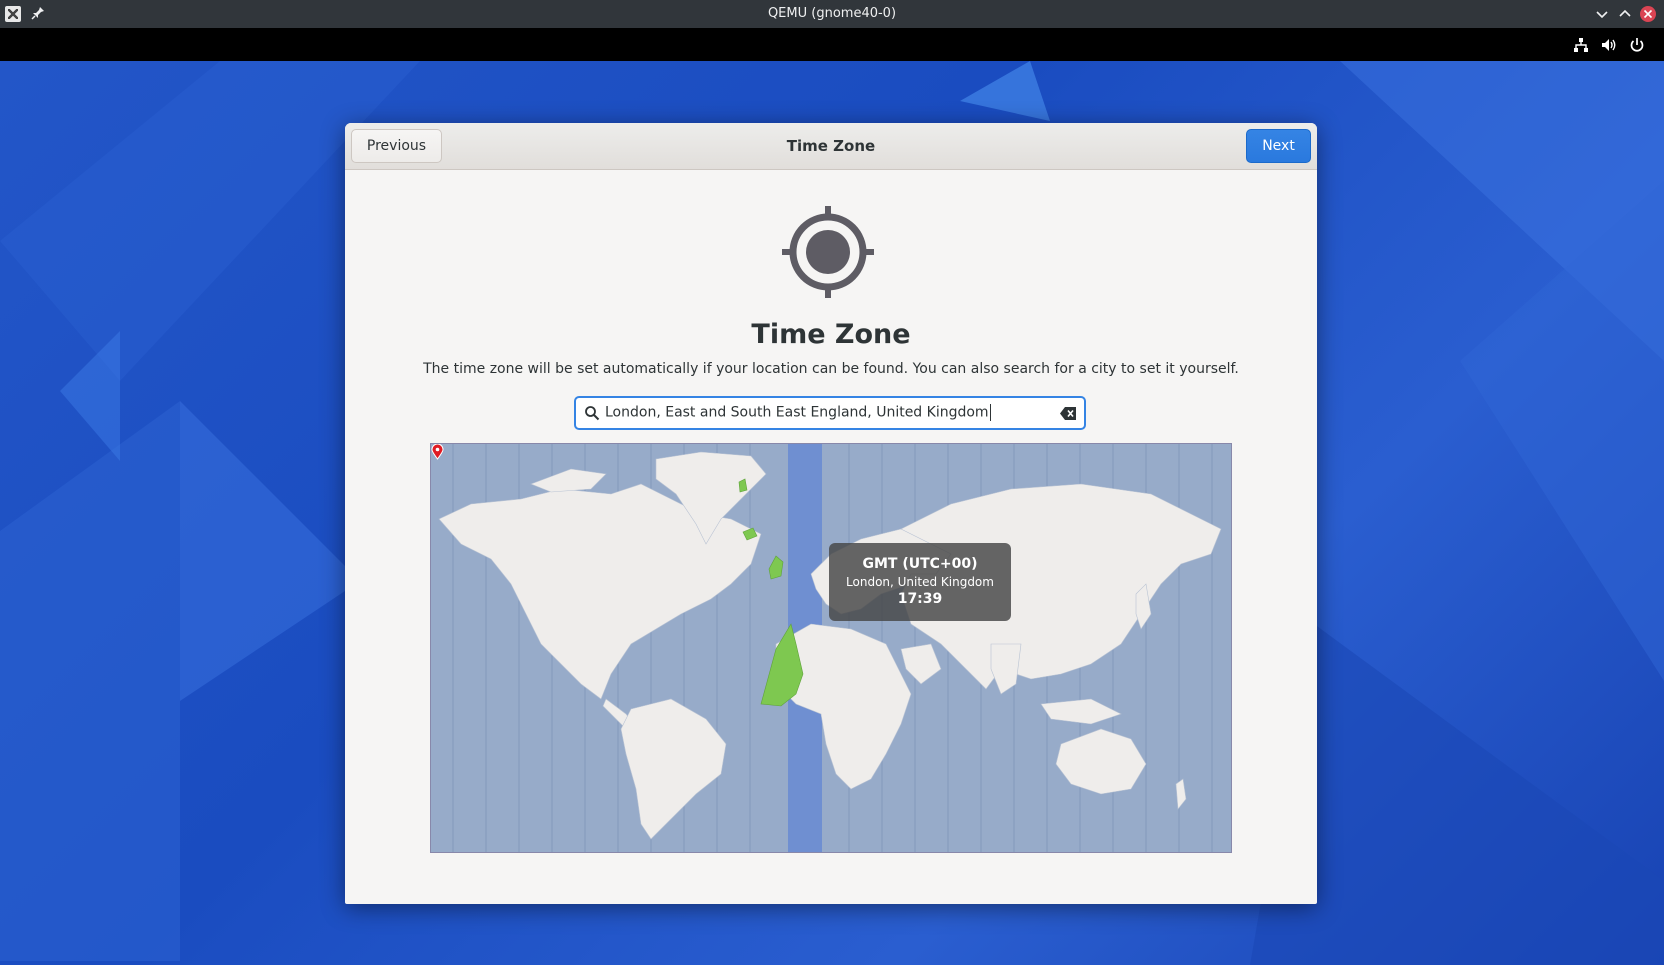 This screenshot has width=1664, height=965. I want to click on maximize-icon, so click(1625, 14).